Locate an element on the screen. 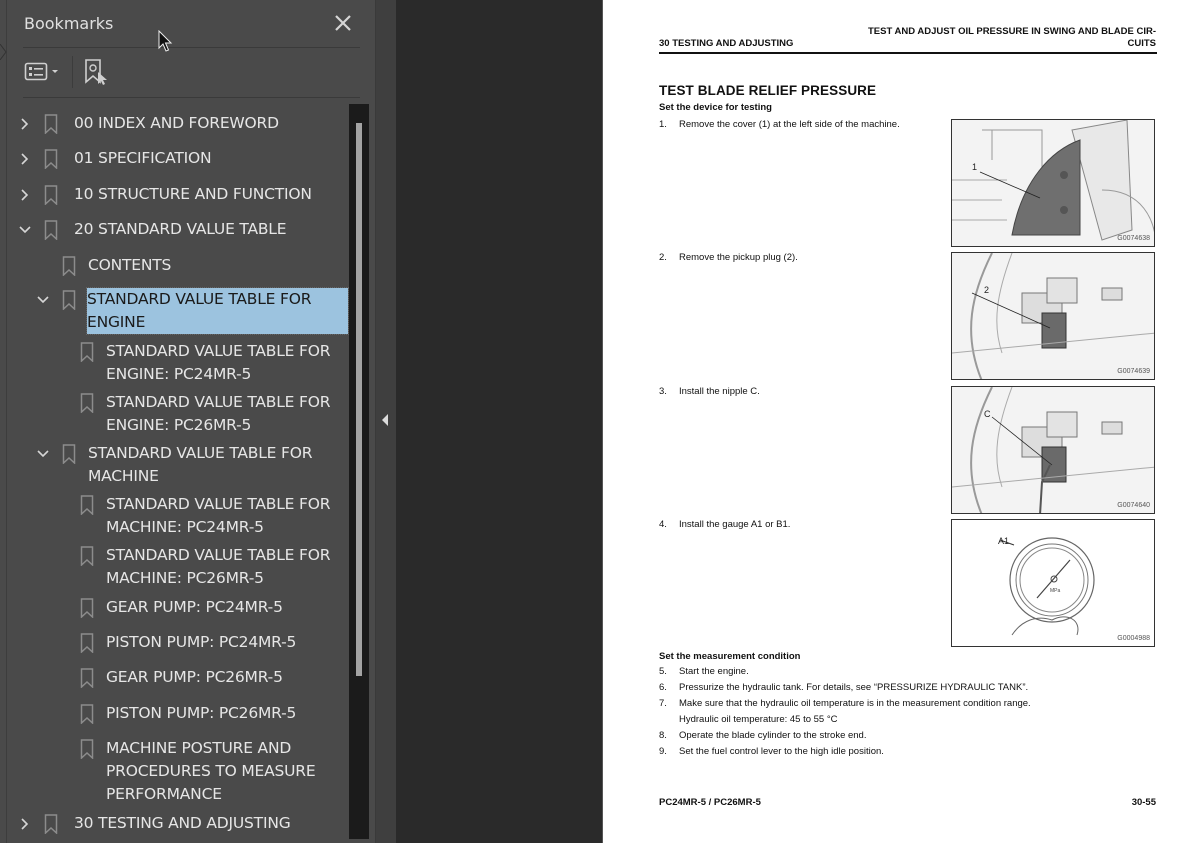 Image resolution: width=1200 pixels, height=843 pixels. figure-id: G0074640 is located at coordinates (1133, 505).